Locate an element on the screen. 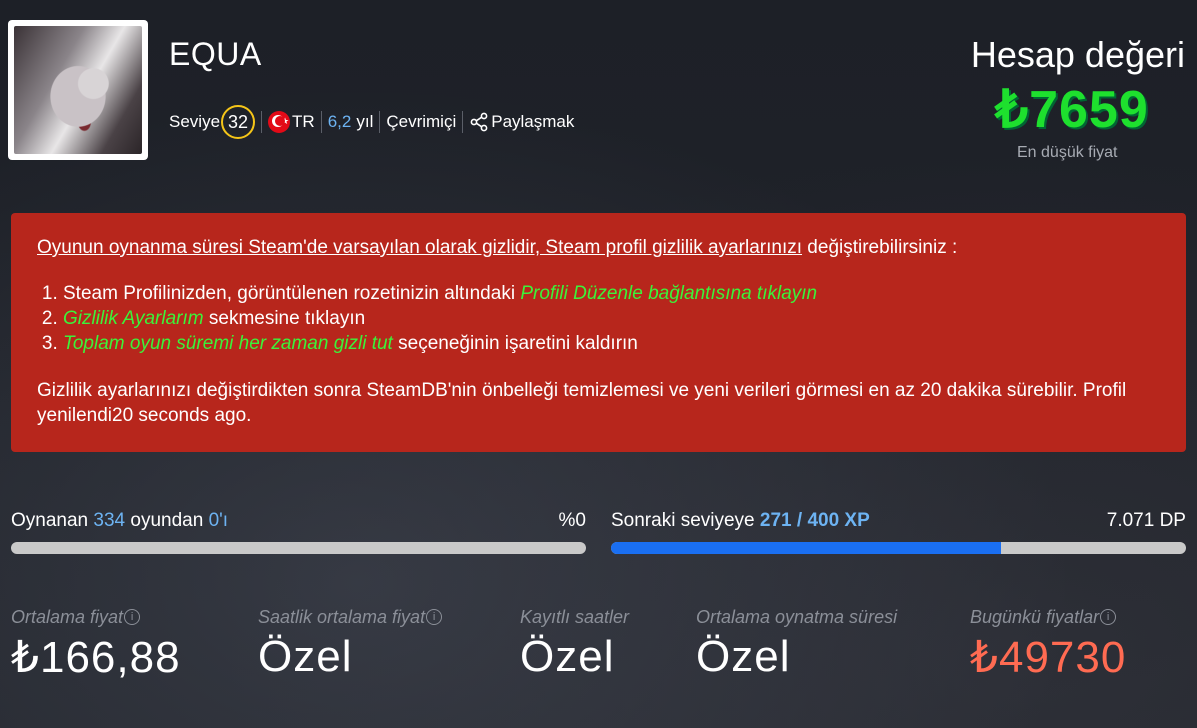  stat-label: Kayıtlı saatler is located at coordinates (575, 616).